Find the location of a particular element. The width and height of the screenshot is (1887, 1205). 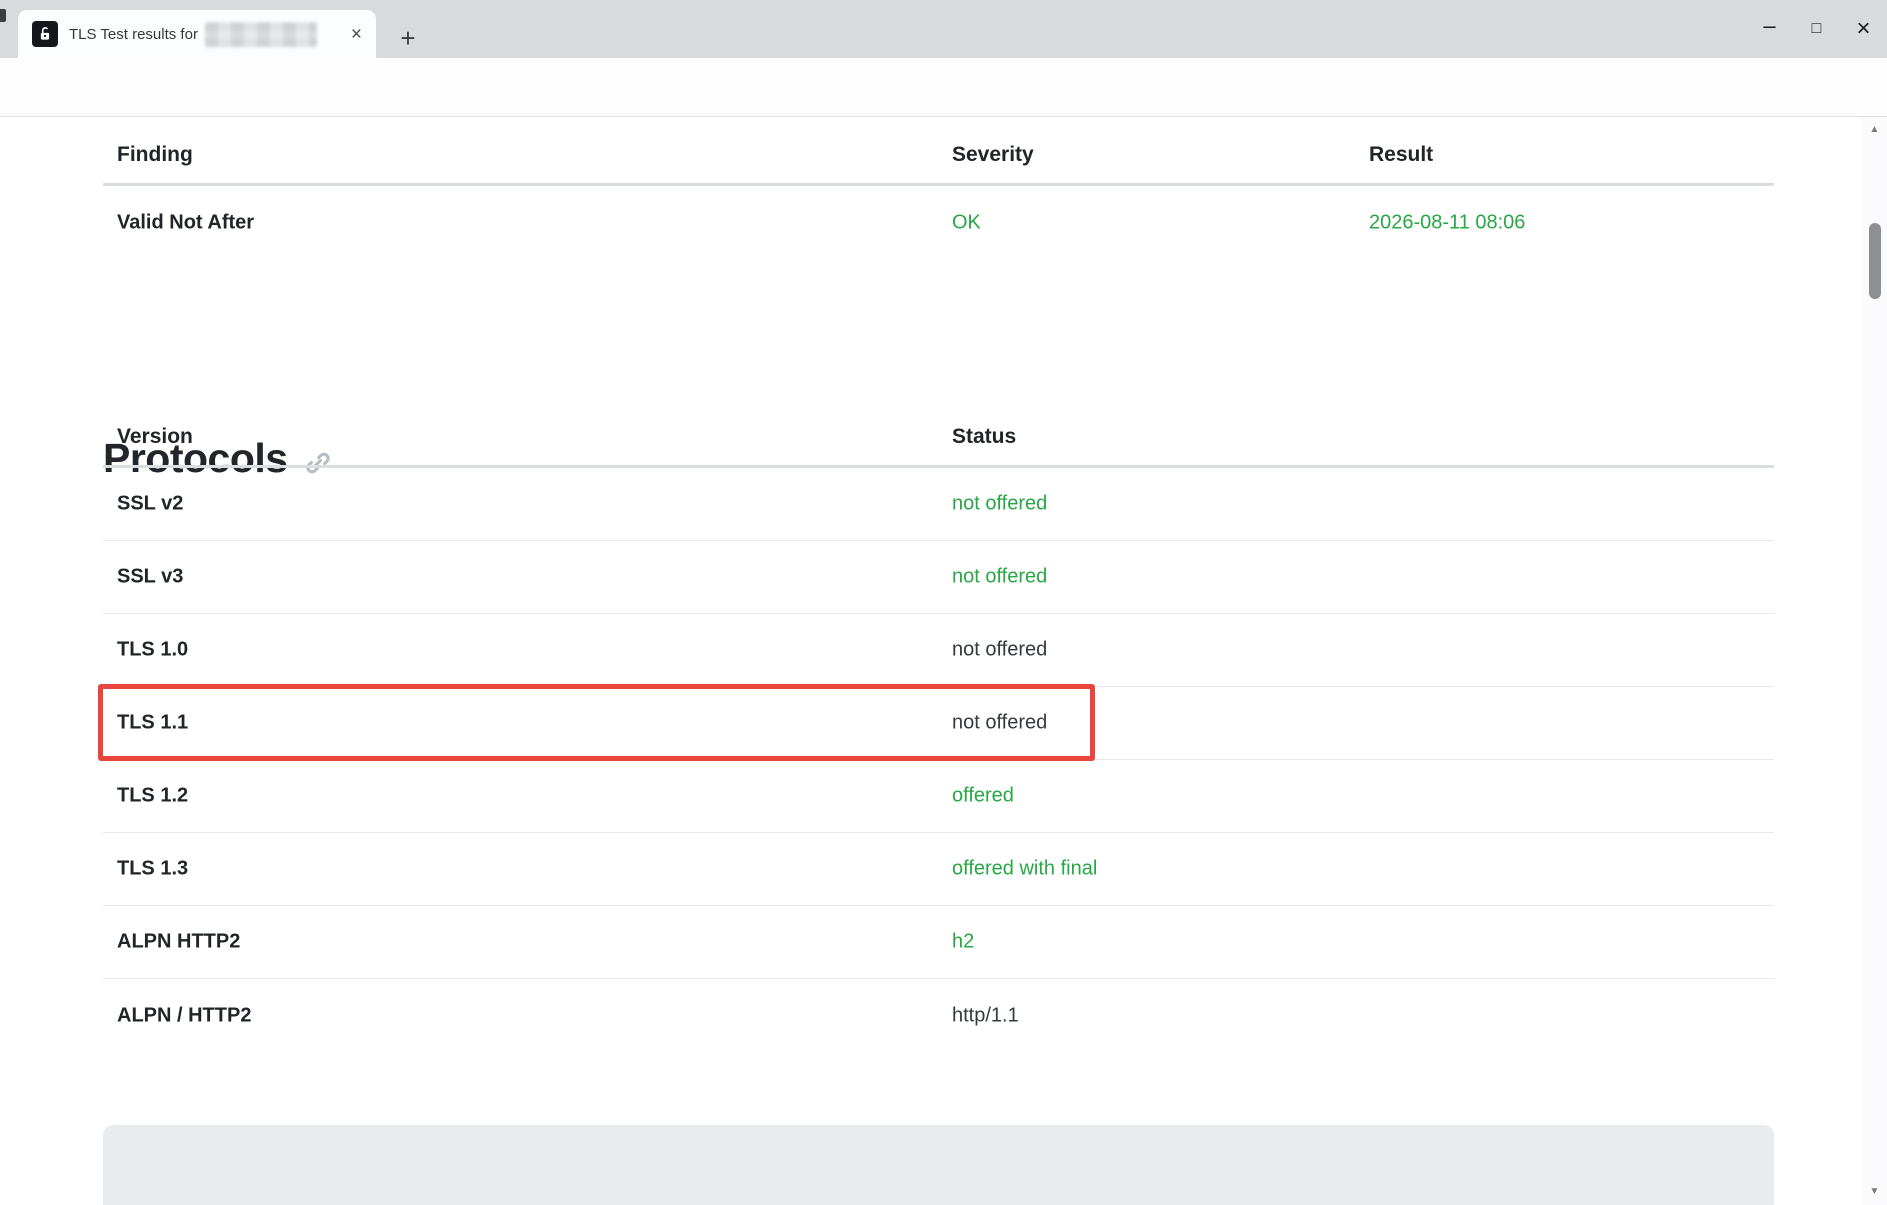

protocol-version: TLS 1.2 is located at coordinates (153, 795).